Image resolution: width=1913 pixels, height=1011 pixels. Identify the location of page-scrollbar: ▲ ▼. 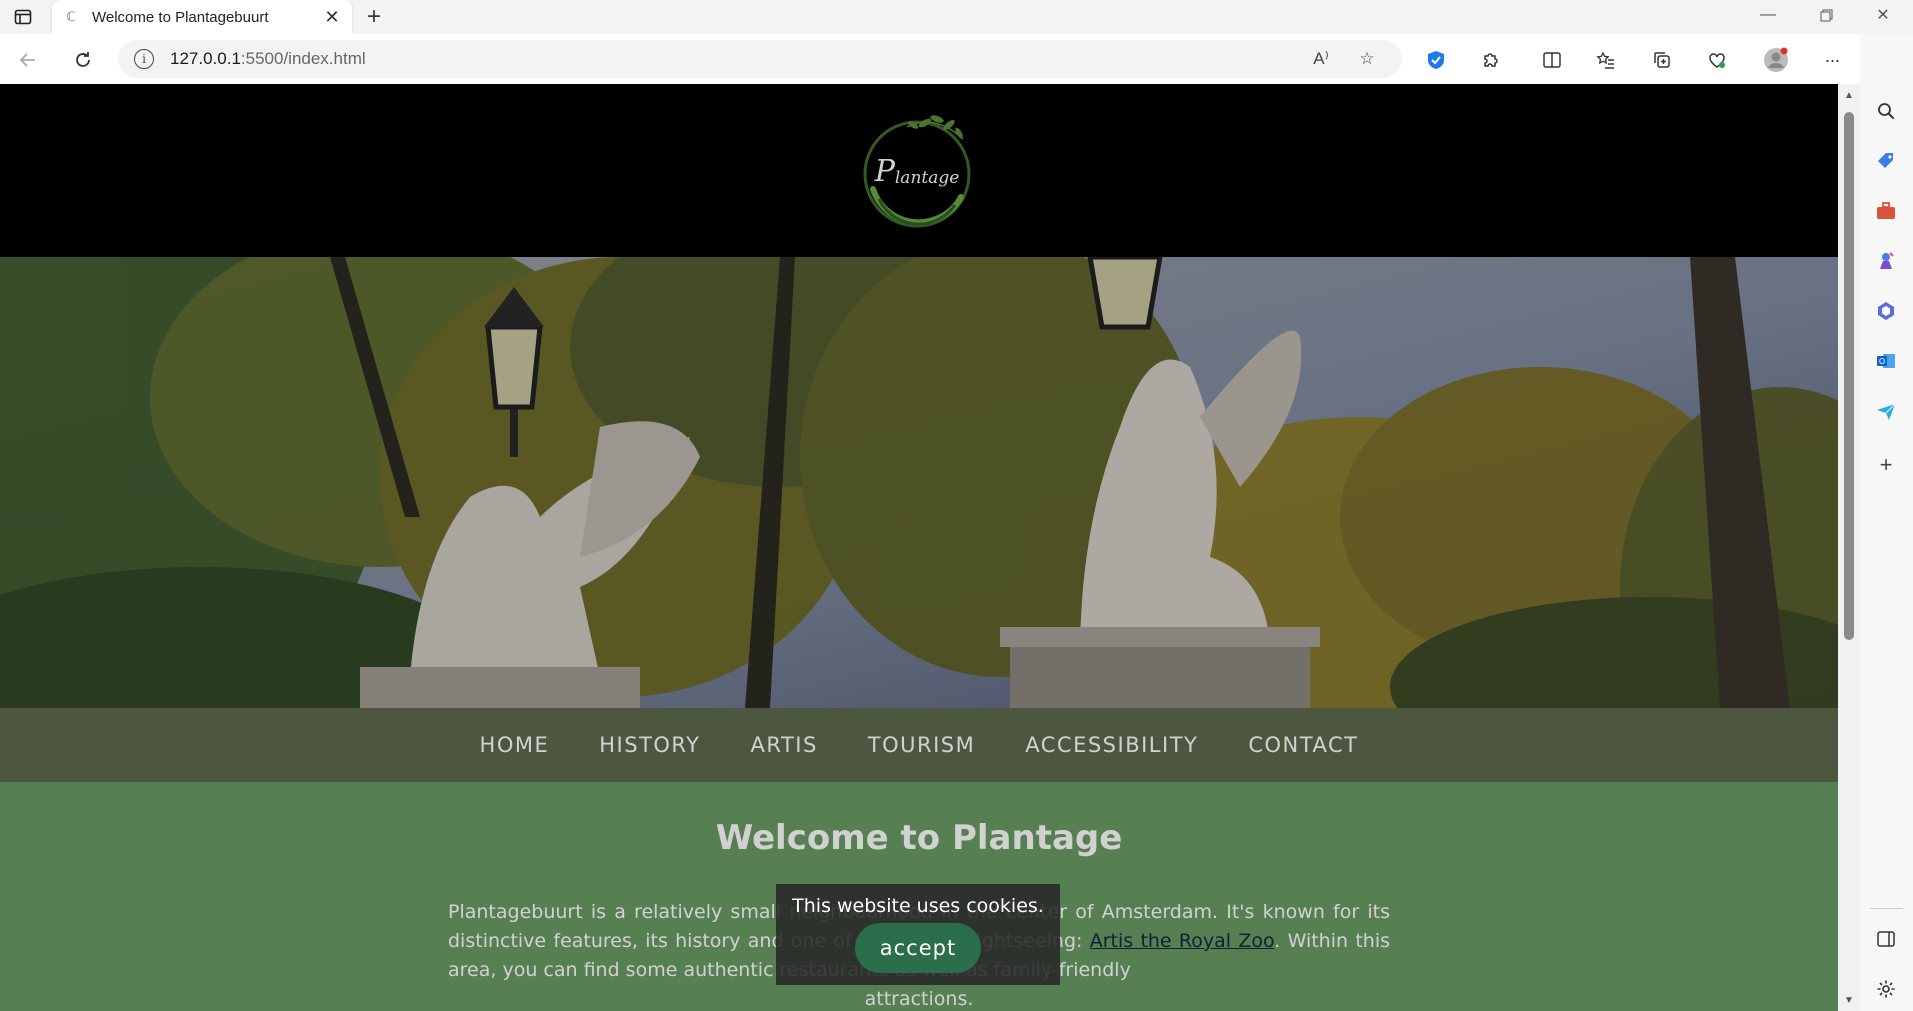
(1849, 547).